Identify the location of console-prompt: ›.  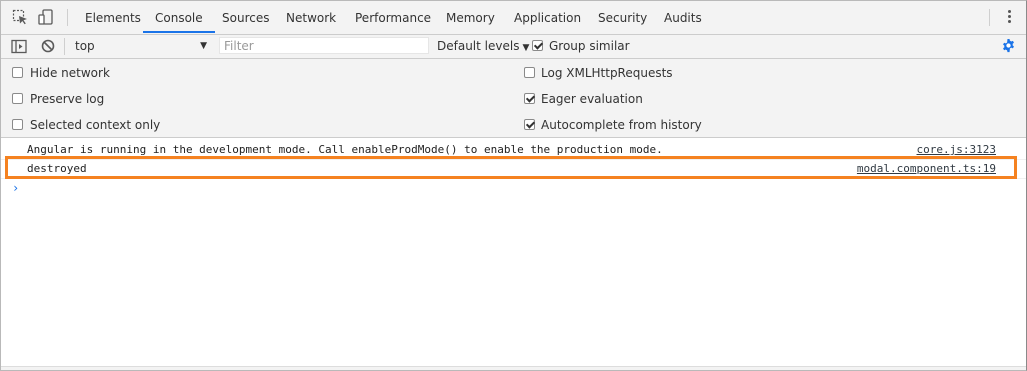
(15, 188).